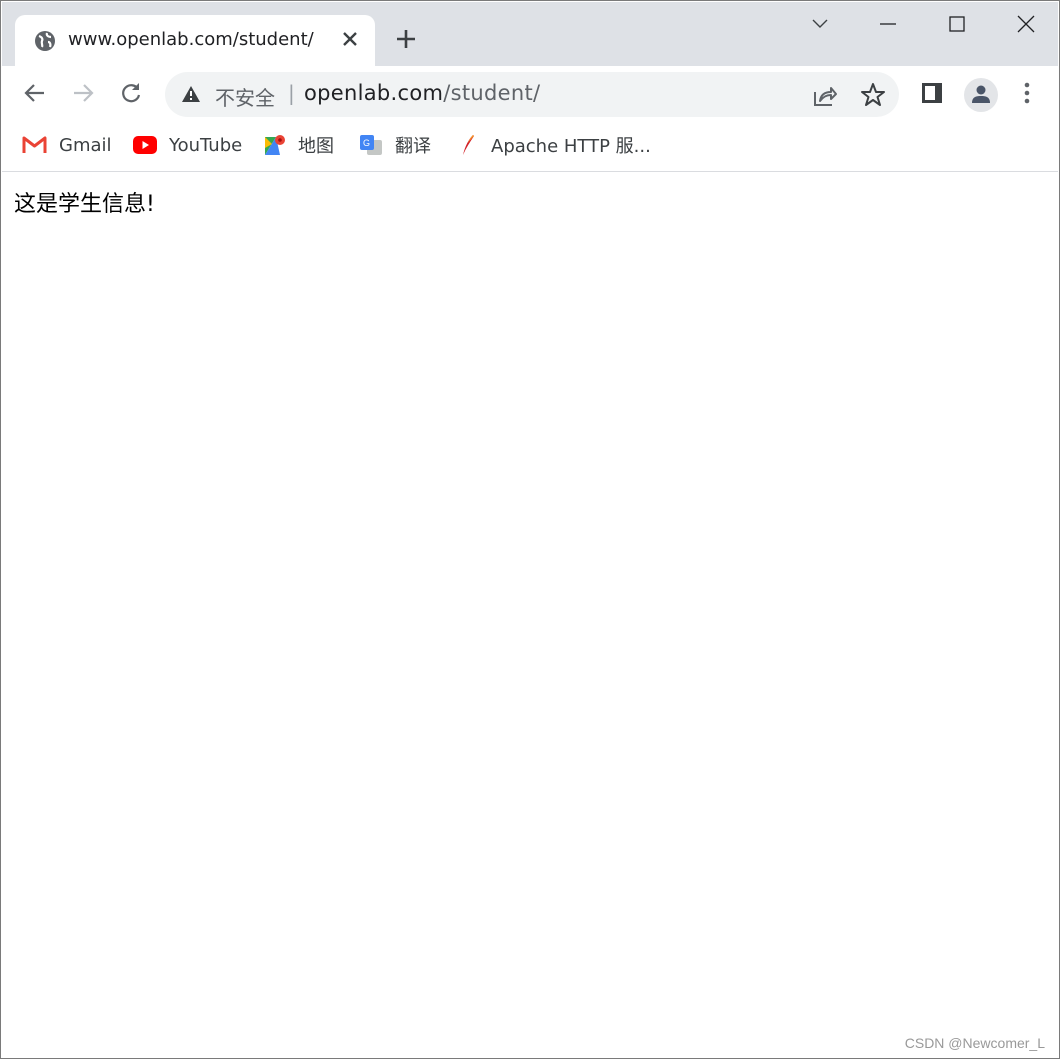 The height and width of the screenshot is (1059, 1060). What do you see at coordinates (413, 146) in the screenshot?
I see `bookmark-label: 翻译` at bounding box center [413, 146].